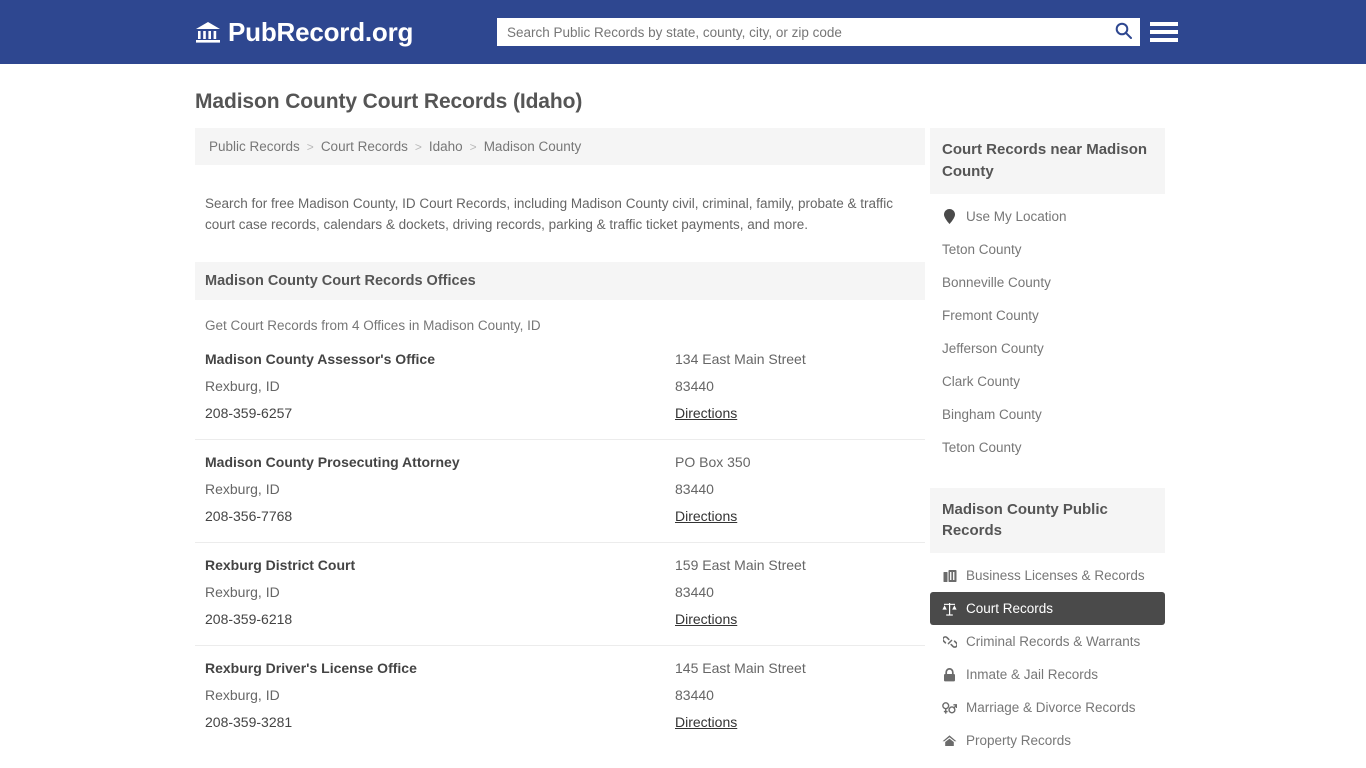 The height and width of the screenshot is (768, 1366). I want to click on search-button, so click(1123, 32).